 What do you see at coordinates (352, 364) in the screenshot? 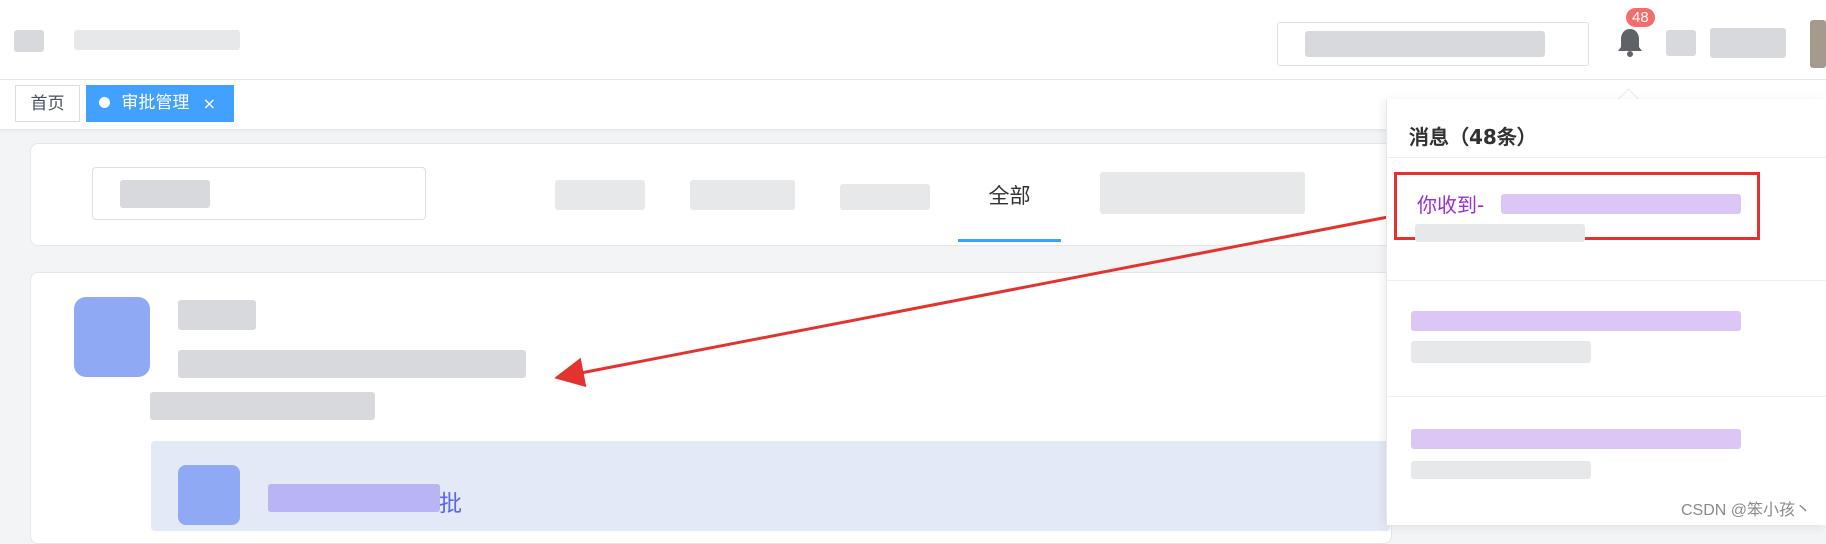
I see `request-summary` at bounding box center [352, 364].